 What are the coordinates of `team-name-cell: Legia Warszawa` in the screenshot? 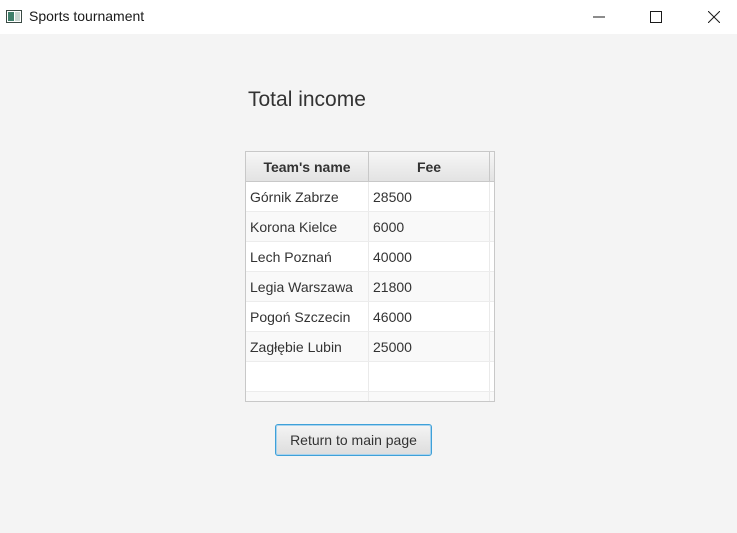 It's located at (307, 287).